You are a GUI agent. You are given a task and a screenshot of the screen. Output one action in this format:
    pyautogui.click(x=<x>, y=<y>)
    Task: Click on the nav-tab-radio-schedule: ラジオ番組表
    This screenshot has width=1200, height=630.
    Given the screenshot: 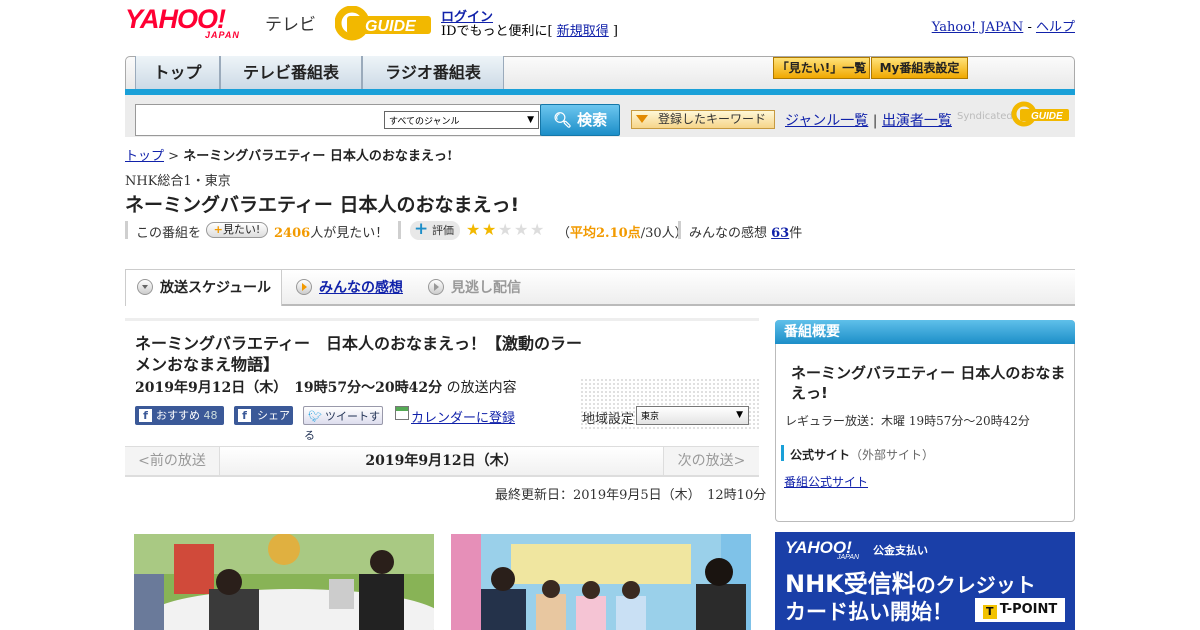 What is the action you would take?
    pyautogui.click(x=433, y=72)
    